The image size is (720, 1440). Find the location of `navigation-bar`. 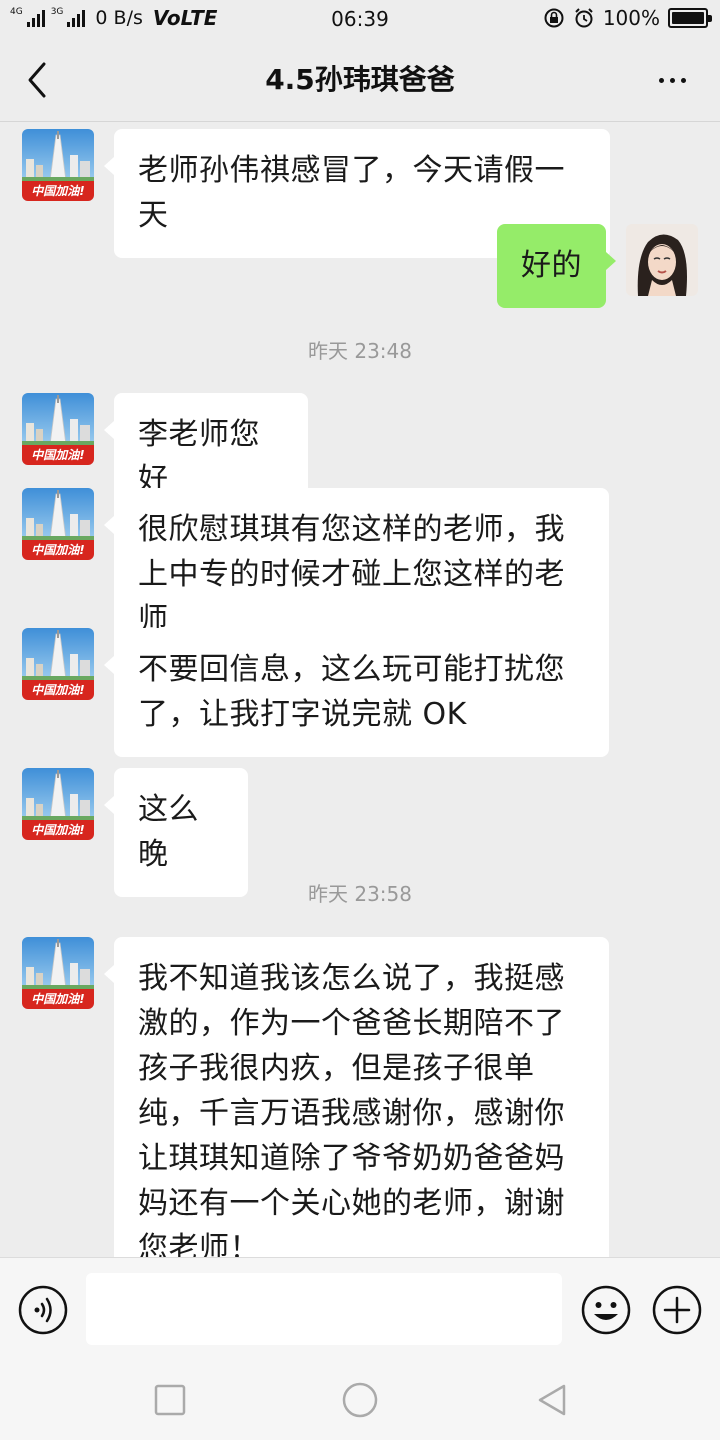

navigation-bar is located at coordinates (360, 1400).